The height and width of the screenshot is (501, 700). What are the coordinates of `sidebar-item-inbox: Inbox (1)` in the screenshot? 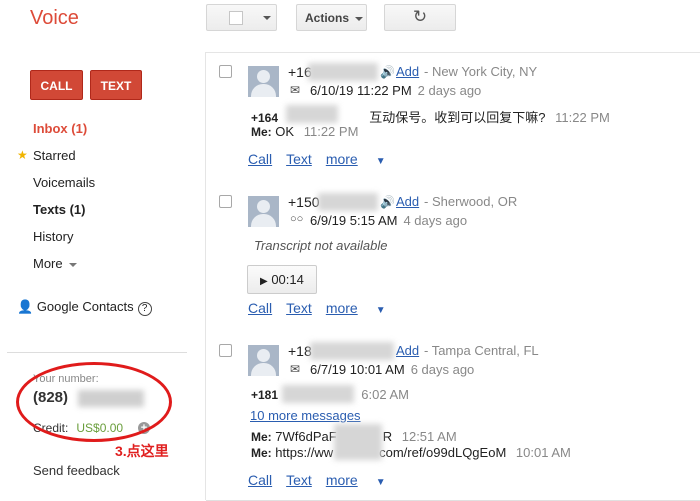 It's located at (60, 128).